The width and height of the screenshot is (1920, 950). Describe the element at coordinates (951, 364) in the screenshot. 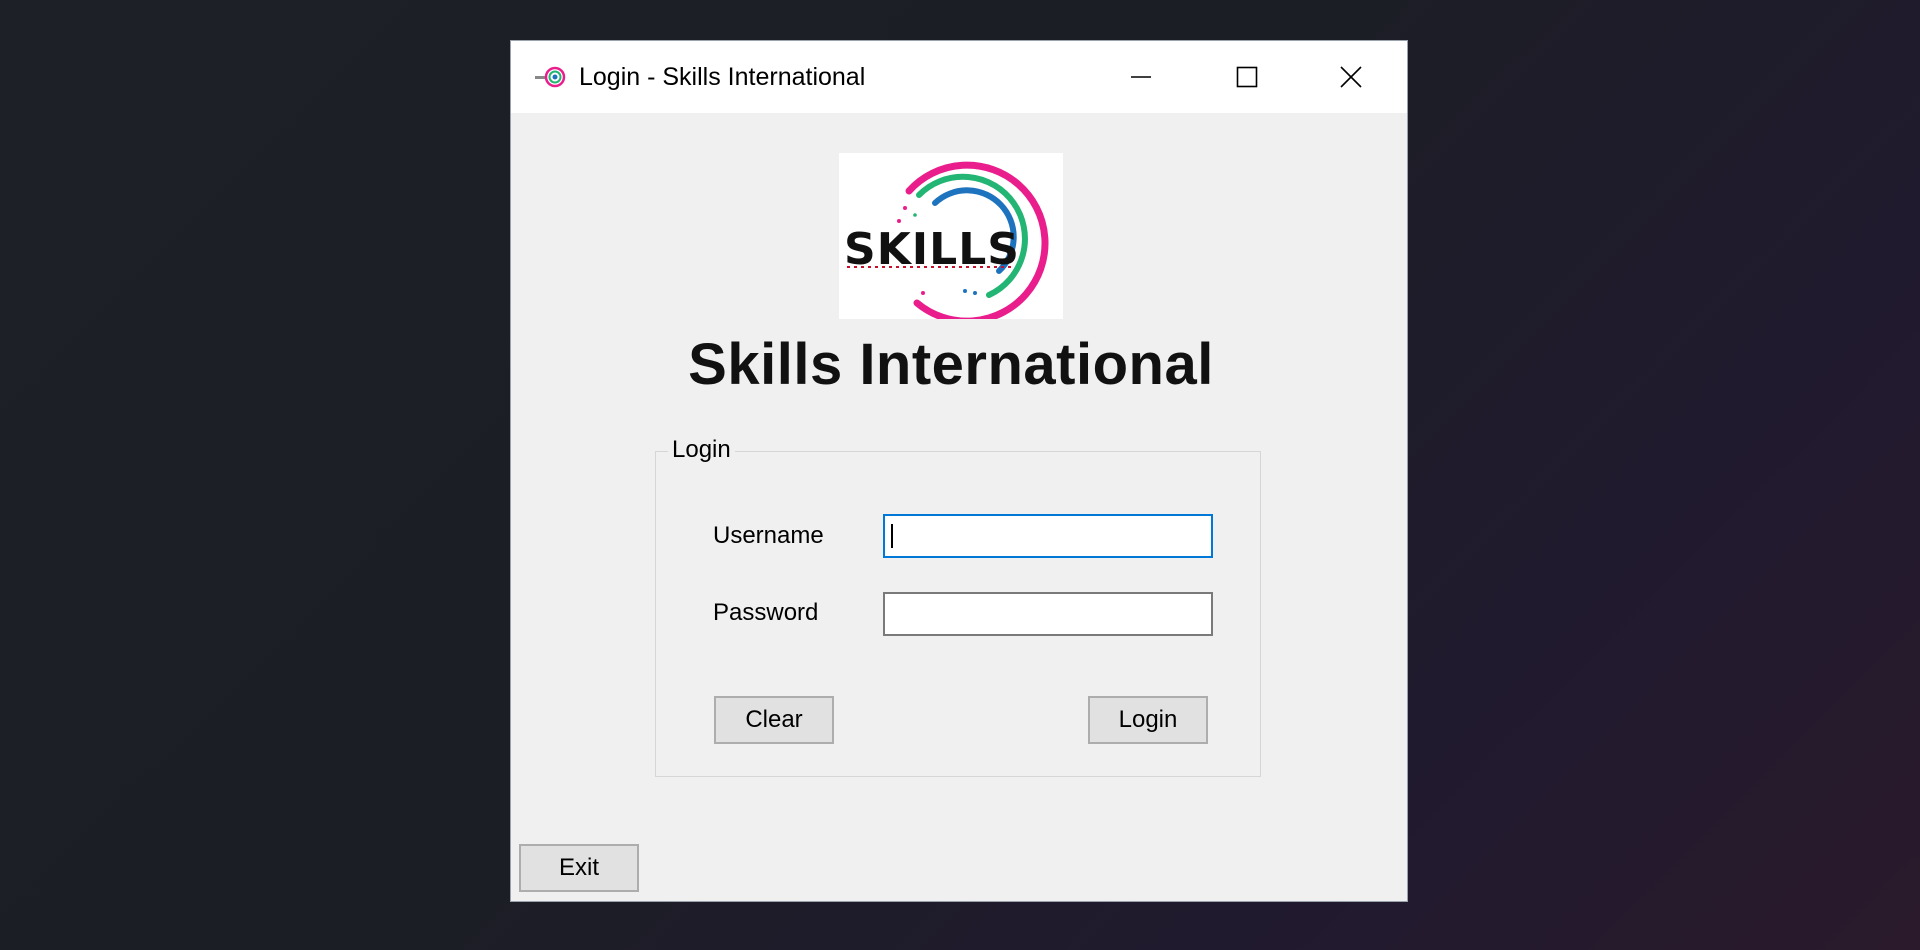

I see `brand-title: Skills International` at that location.